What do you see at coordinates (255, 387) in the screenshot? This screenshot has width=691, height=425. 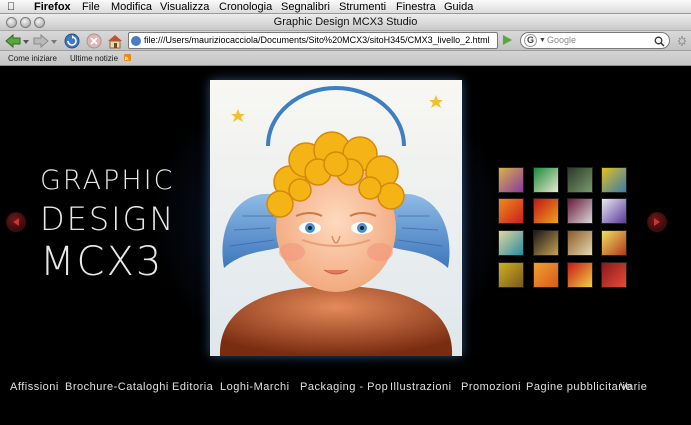 I see `nav-loghi-marchi: Loghi-Marchi` at bounding box center [255, 387].